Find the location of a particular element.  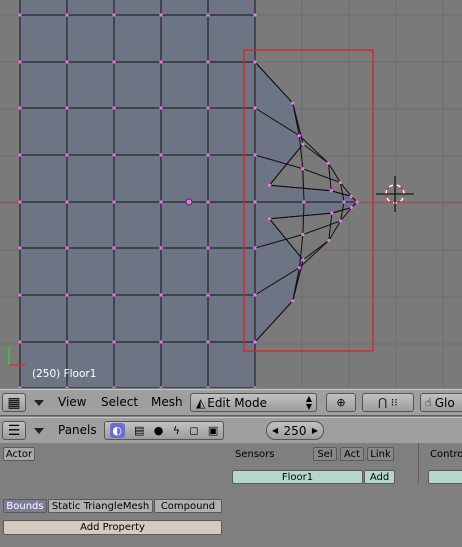

updown-icon: ▲ ▼ is located at coordinates (308, 402).